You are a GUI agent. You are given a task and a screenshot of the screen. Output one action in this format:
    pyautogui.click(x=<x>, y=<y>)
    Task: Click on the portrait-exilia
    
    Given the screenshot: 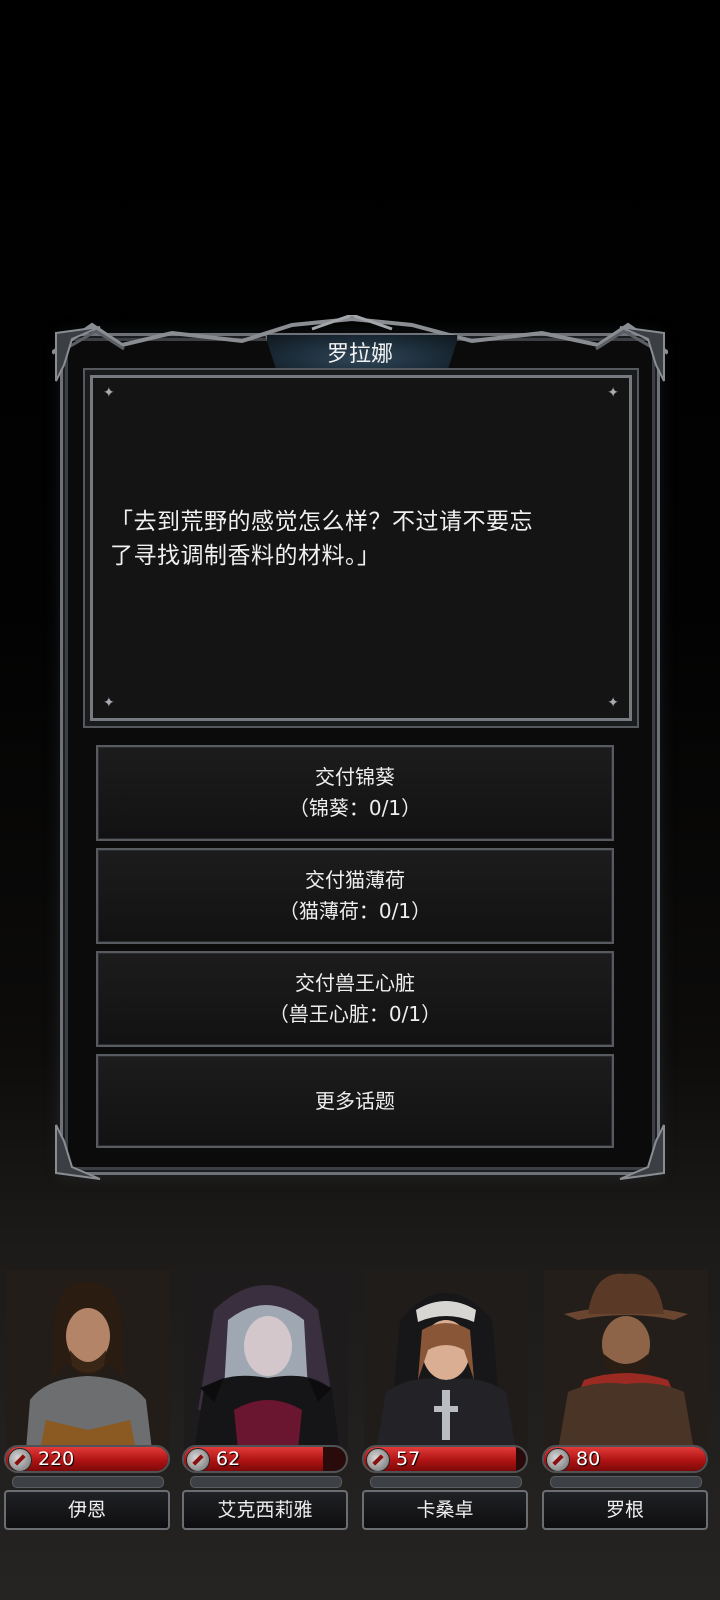 What is the action you would take?
    pyautogui.click(x=266, y=1360)
    